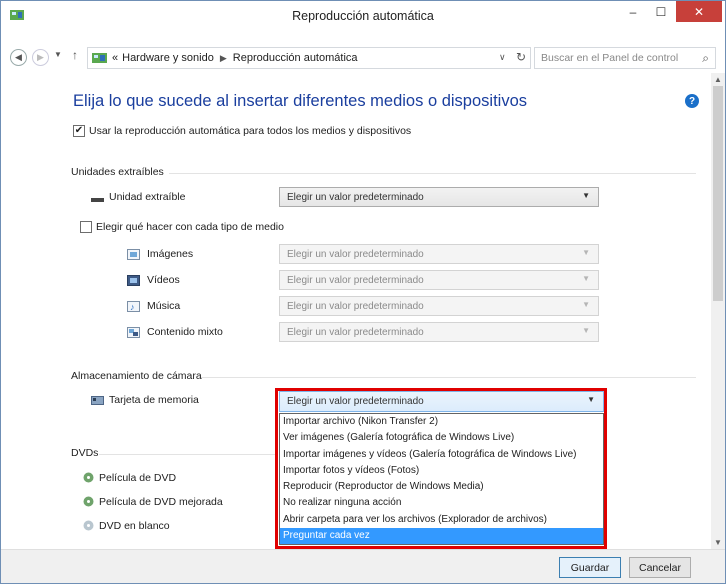 The image size is (726, 584). I want to click on dvd-group-title: DVDs, so click(85, 453).